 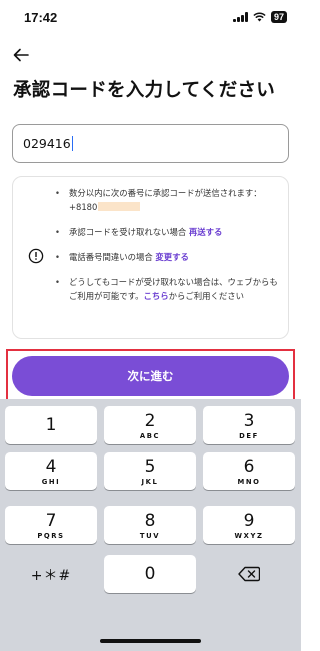 What do you see at coordinates (51, 521) in the screenshot?
I see `key-digit: 7` at bounding box center [51, 521].